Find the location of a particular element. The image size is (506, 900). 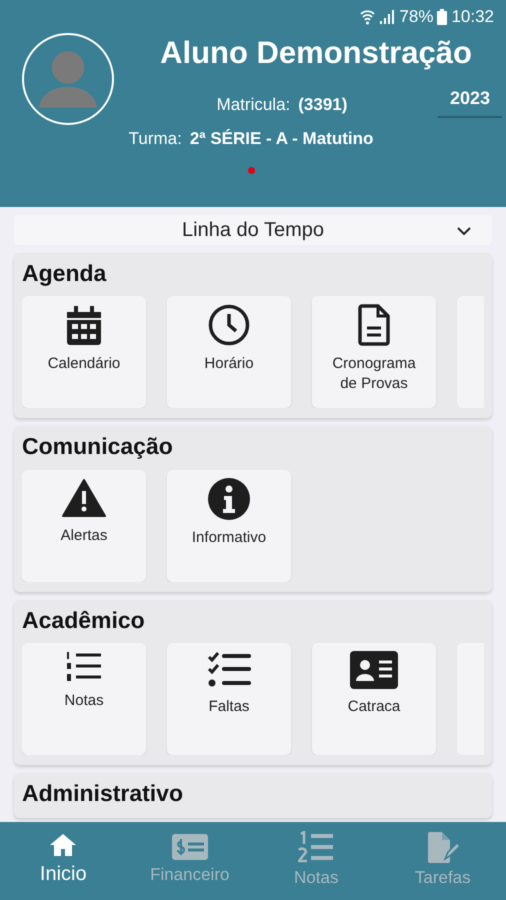

matricula-label: Matricula: is located at coordinates (253, 105).